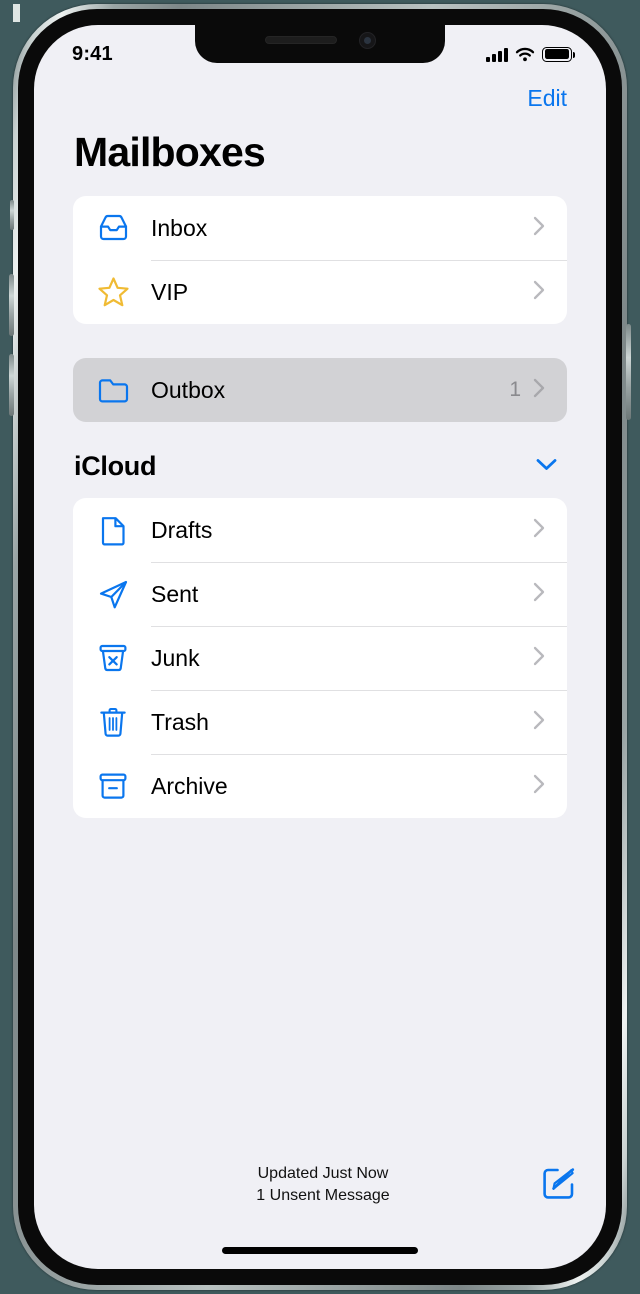  I want to click on archive-box-icon, so click(113, 786).